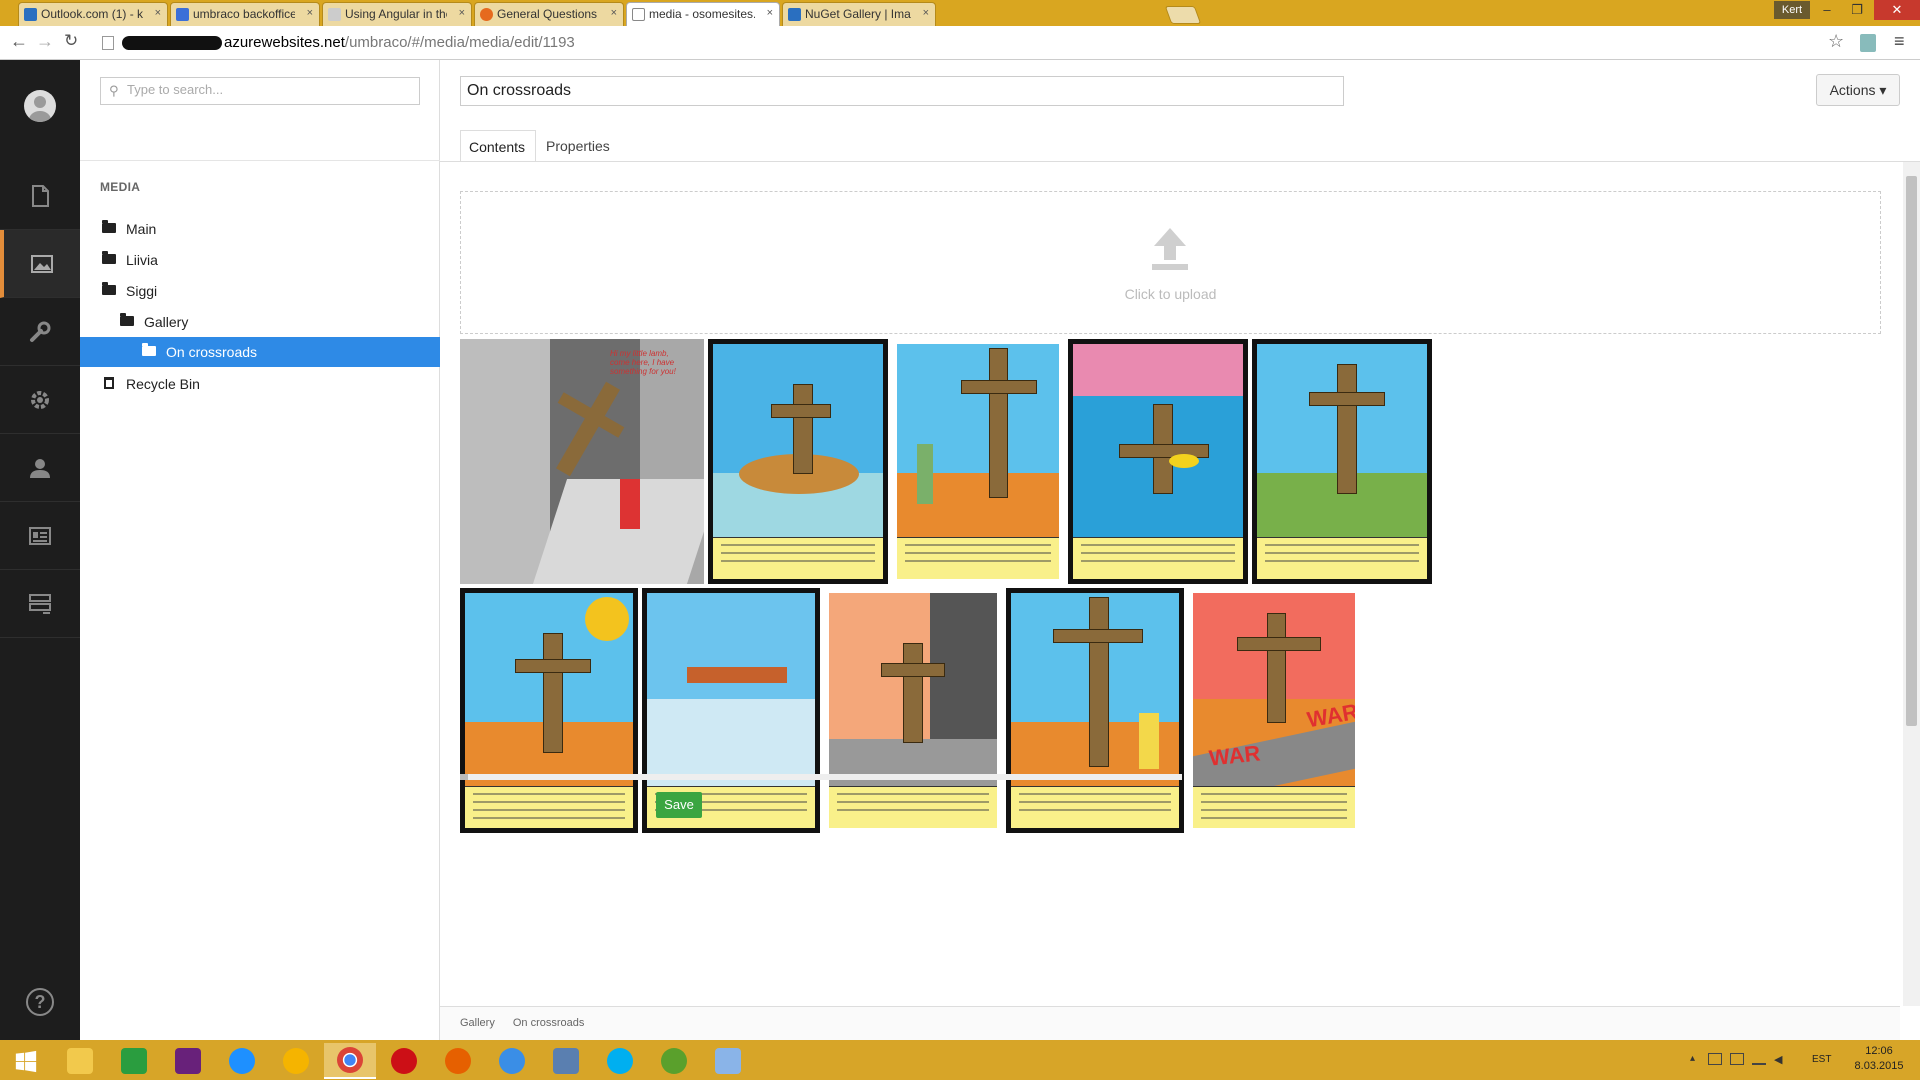 This screenshot has width=1920, height=1080. What do you see at coordinates (26, 1061) in the screenshot?
I see `windows-start-icon` at bounding box center [26, 1061].